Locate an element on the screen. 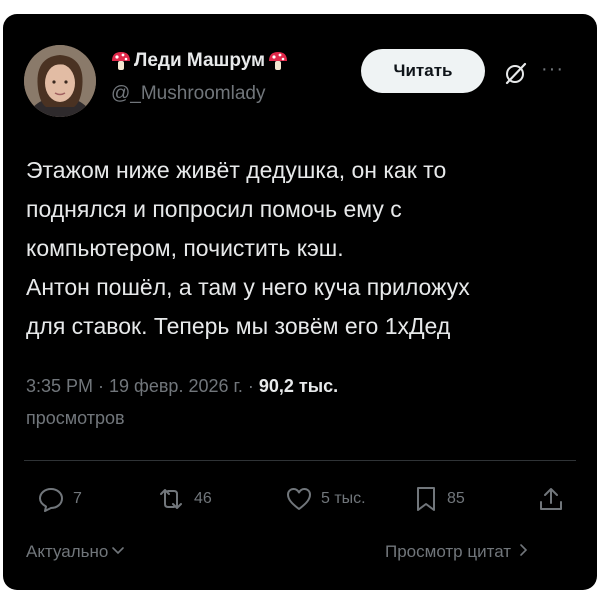  author-handle: @_Mushroomlady is located at coordinates (188, 94).